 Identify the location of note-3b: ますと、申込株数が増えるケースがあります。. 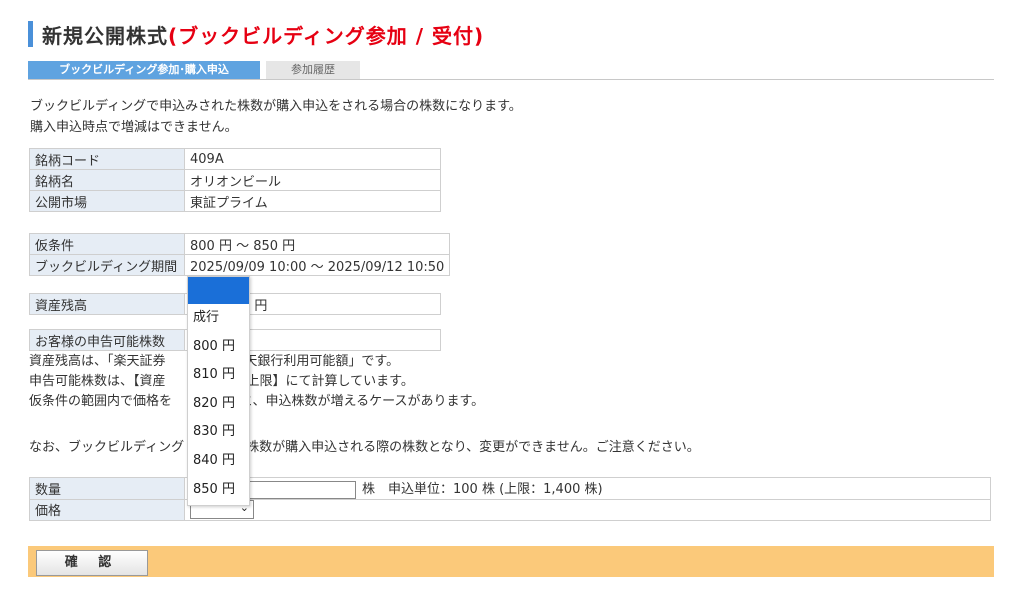
(349, 401).